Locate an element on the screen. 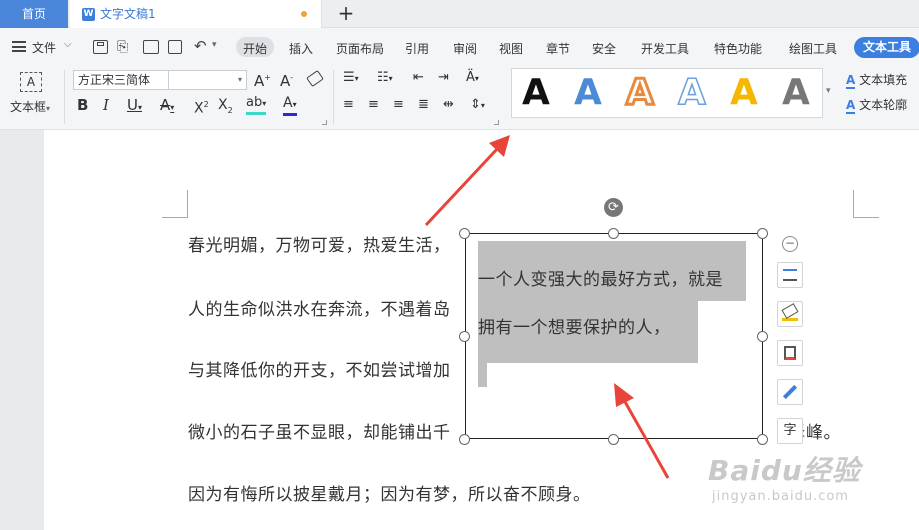 The image size is (919, 530). watermark-url: jingyan.baidu.com is located at coordinates (780, 496).